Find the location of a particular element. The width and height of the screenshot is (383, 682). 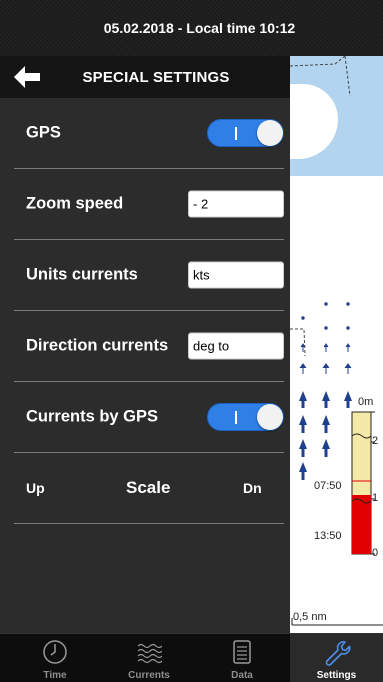

setting-row-currents-by-gps: Currents by GPS is located at coordinates (149, 417).